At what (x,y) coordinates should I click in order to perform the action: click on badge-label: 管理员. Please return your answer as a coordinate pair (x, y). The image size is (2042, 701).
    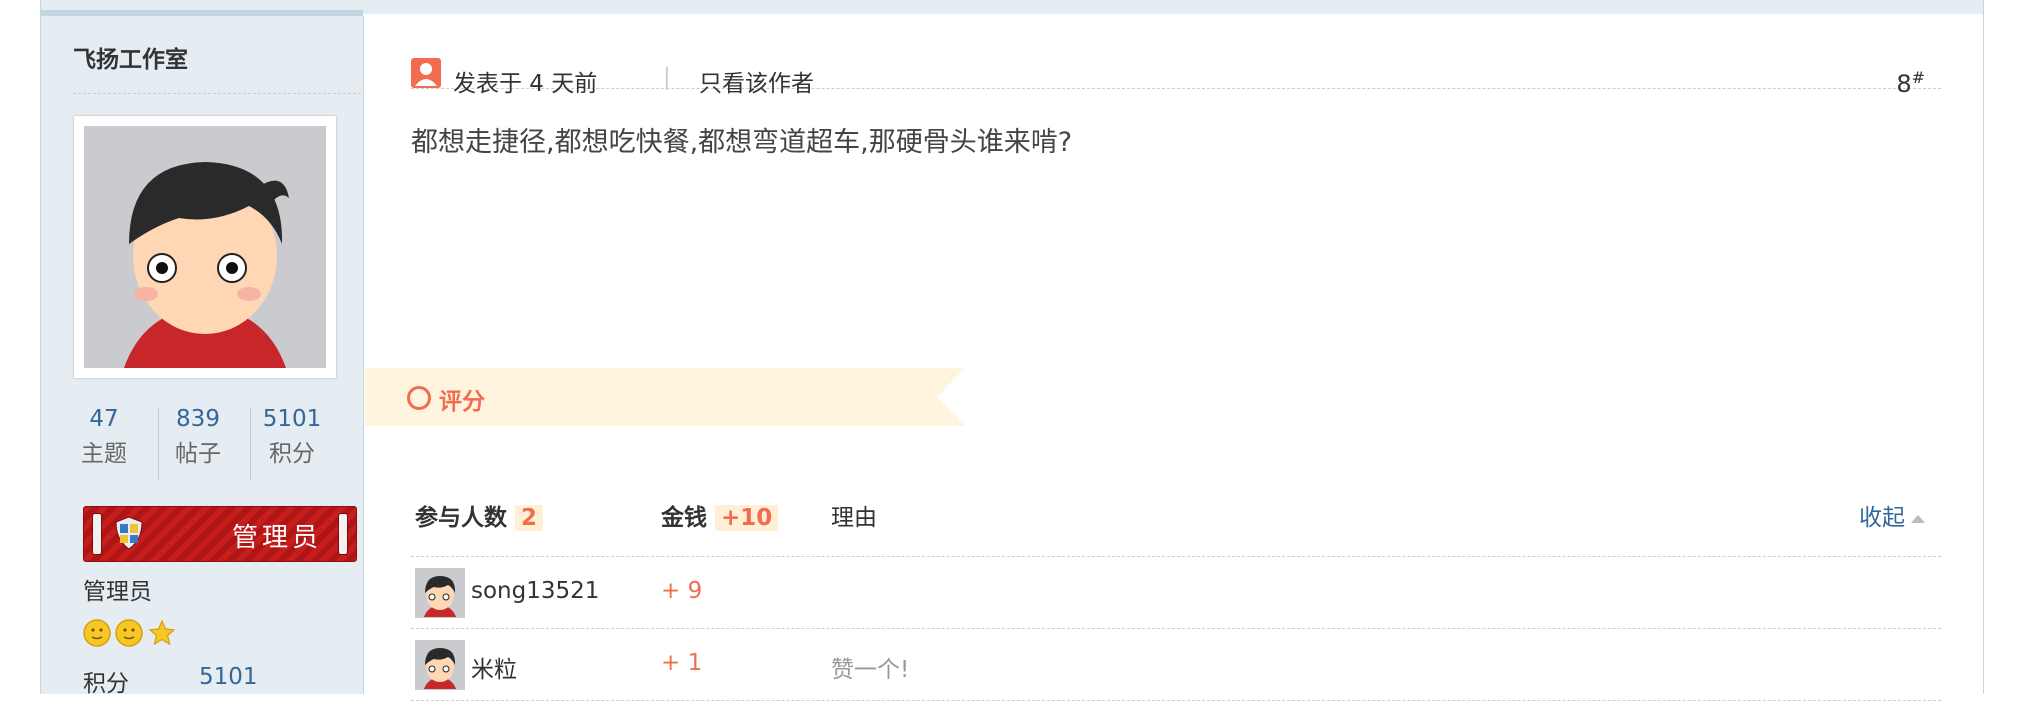
    Looking at the image, I should click on (276, 538).